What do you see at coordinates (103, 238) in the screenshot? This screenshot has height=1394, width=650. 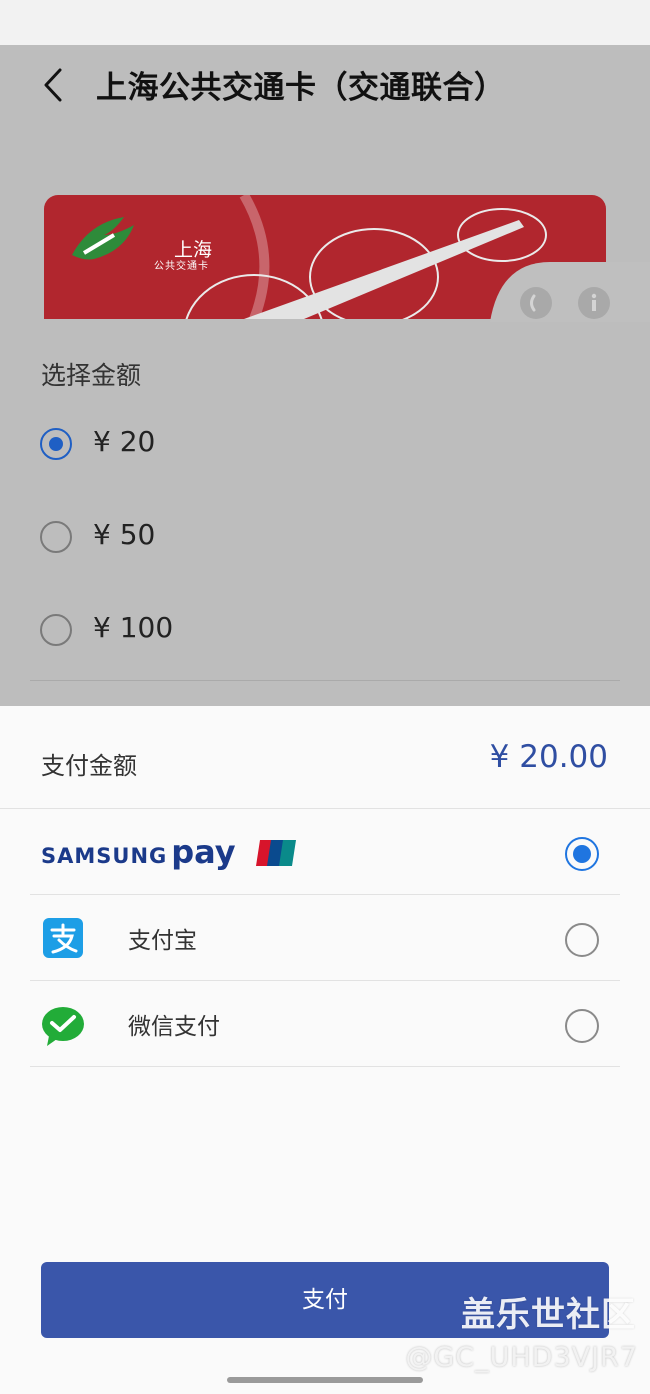 I see `transit-logo-icon` at bounding box center [103, 238].